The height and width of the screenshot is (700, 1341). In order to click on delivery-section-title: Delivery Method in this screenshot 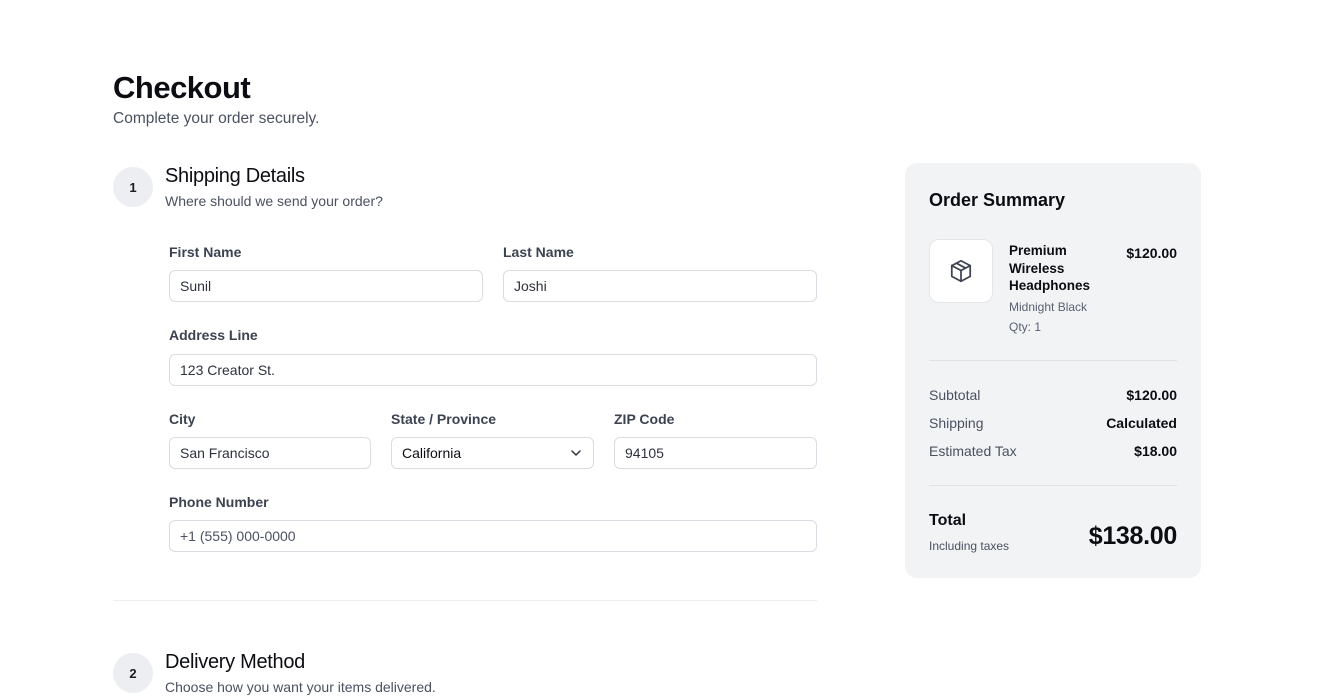, I will do `click(235, 662)`.